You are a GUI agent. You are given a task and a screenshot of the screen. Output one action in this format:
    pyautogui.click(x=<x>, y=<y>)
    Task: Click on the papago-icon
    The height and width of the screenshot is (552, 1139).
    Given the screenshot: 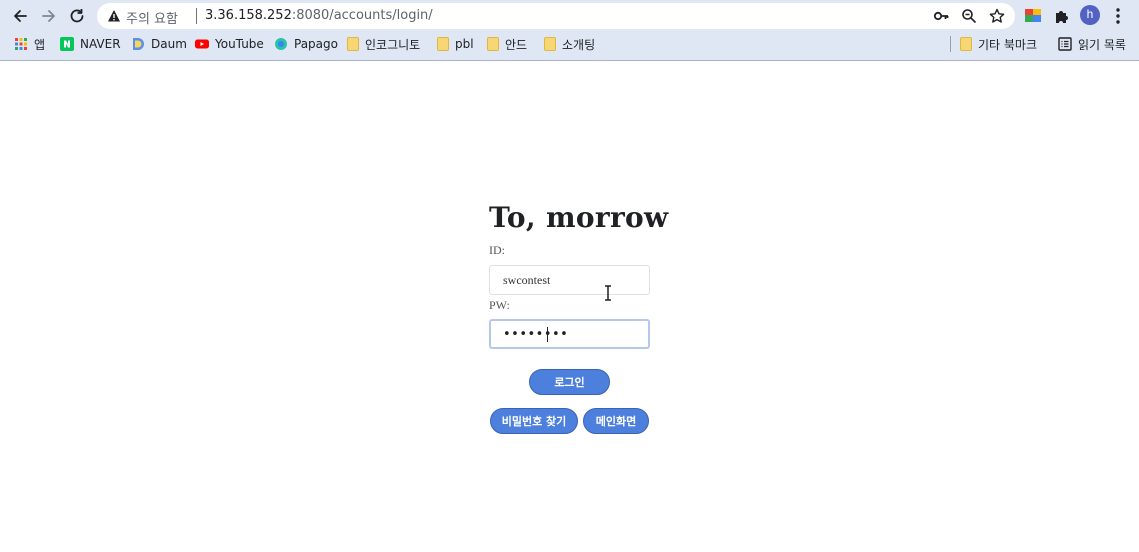 What is the action you would take?
    pyautogui.click(x=281, y=44)
    